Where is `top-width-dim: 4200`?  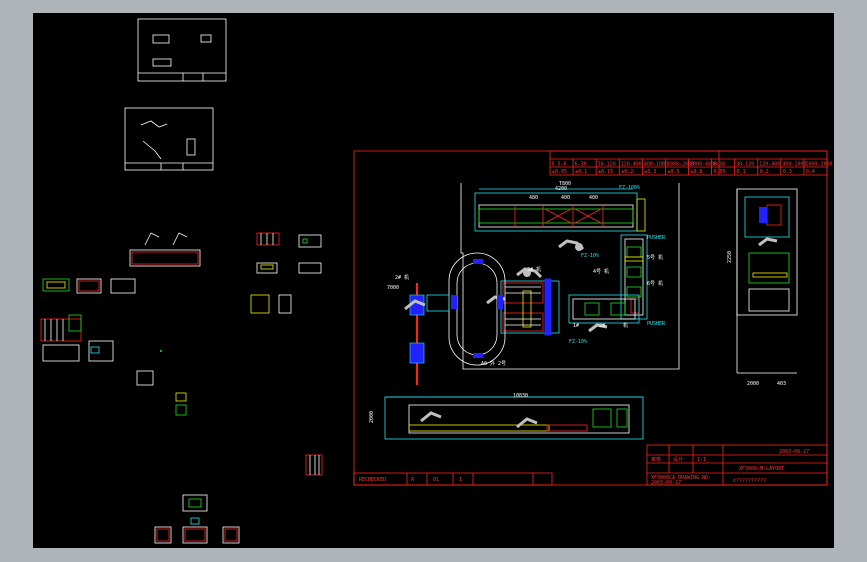
top-width-dim: 4200 is located at coordinates (561, 189).